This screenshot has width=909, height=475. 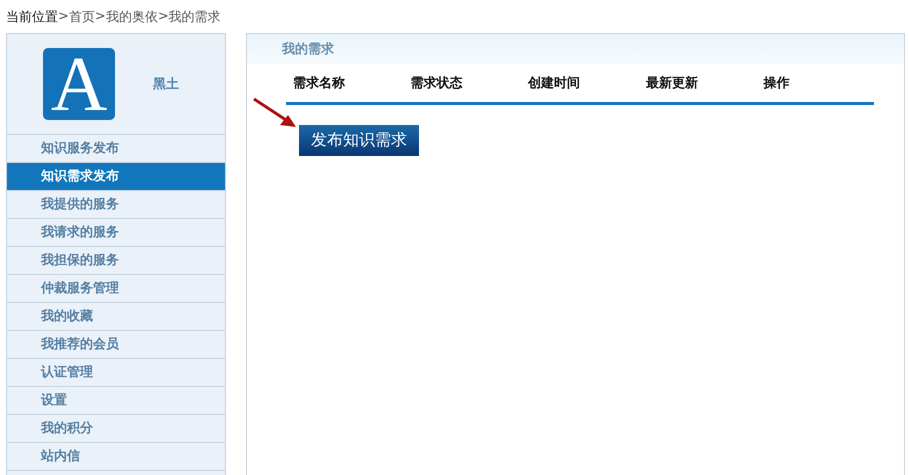 What do you see at coordinates (194, 17) in the screenshot?
I see `breadcrumb-link: 我的需求` at bounding box center [194, 17].